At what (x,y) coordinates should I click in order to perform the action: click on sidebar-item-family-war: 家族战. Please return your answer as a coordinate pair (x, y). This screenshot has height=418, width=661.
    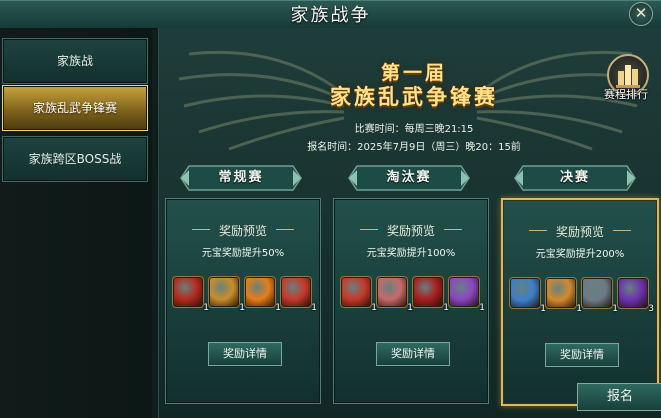
    Looking at the image, I should click on (75, 61).